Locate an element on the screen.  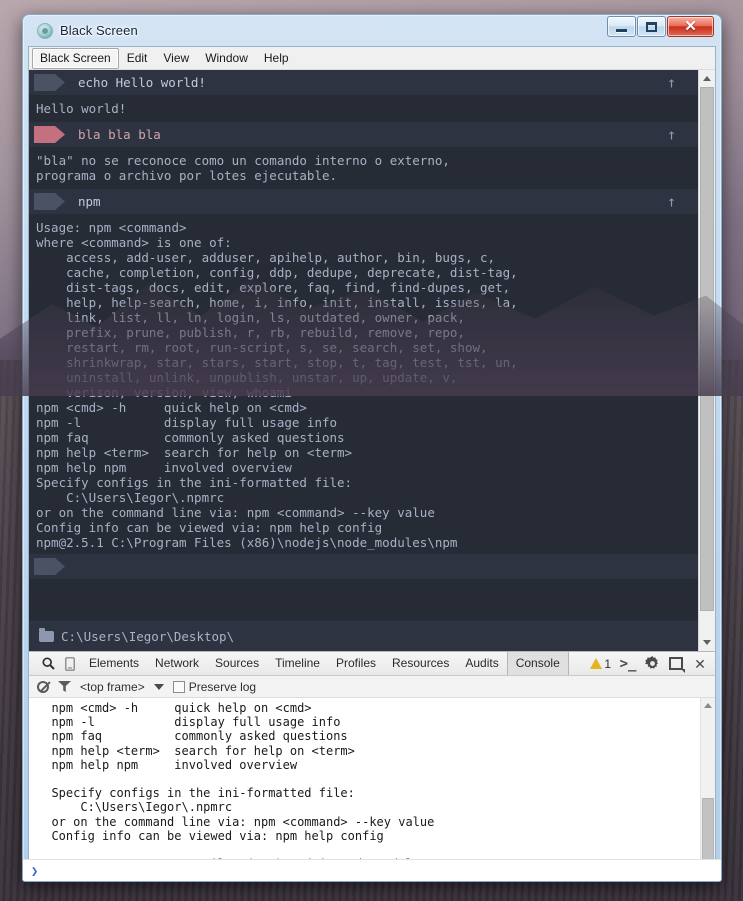
tab-network: Network is located at coordinates (177, 663).